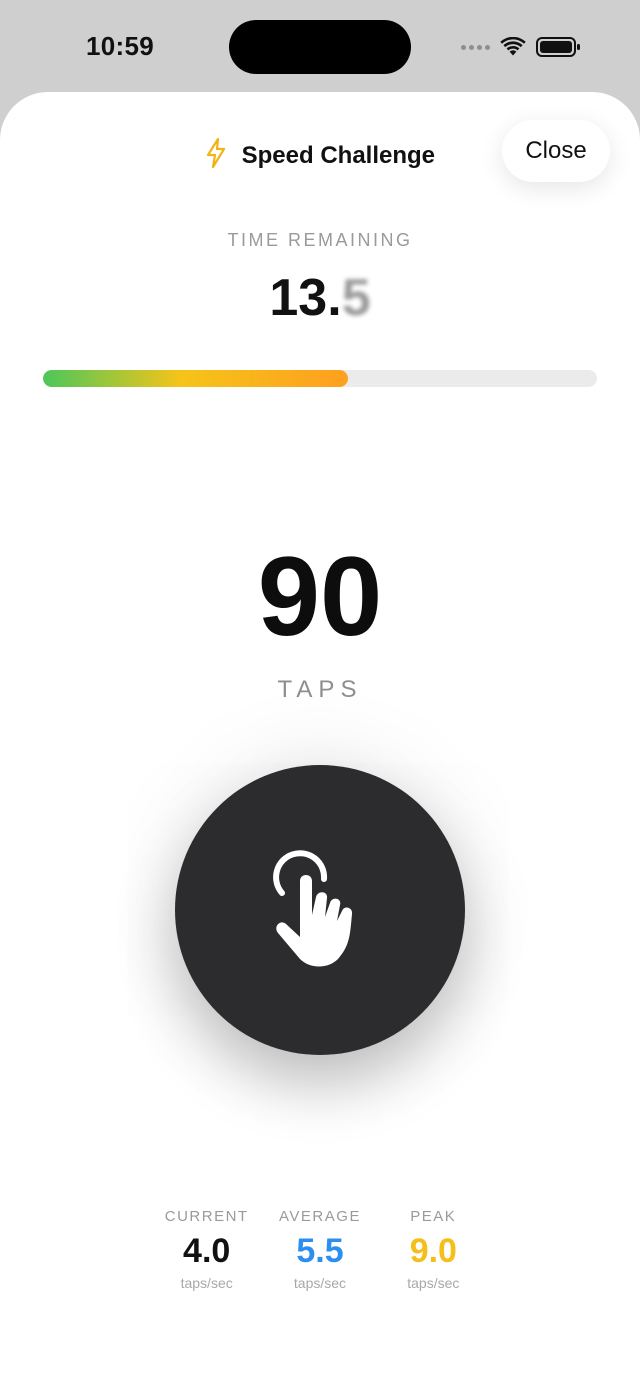 Image resolution: width=640 pixels, height=1391 pixels. I want to click on stat-peak: PEAK 9.0 taps/sec, so click(433, 1249).